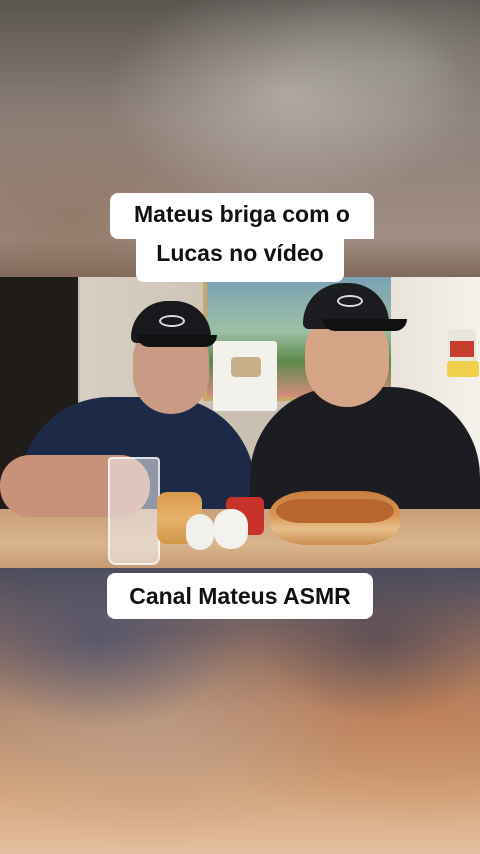 The width and height of the screenshot is (480, 854). Describe the element at coordinates (335, 518) in the screenshot. I see `giant-burger` at that location.